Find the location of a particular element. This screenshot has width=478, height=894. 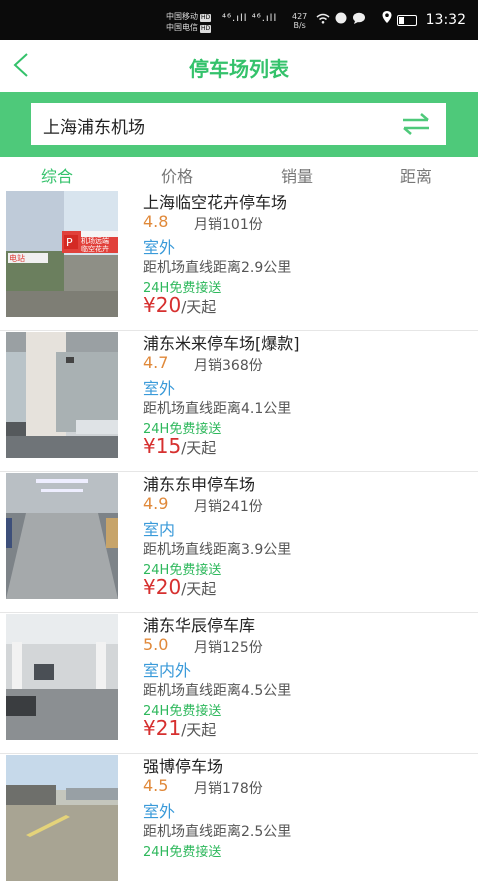

lot-distance: 距机场直线距离4.5公里 is located at coordinates (217, 691).